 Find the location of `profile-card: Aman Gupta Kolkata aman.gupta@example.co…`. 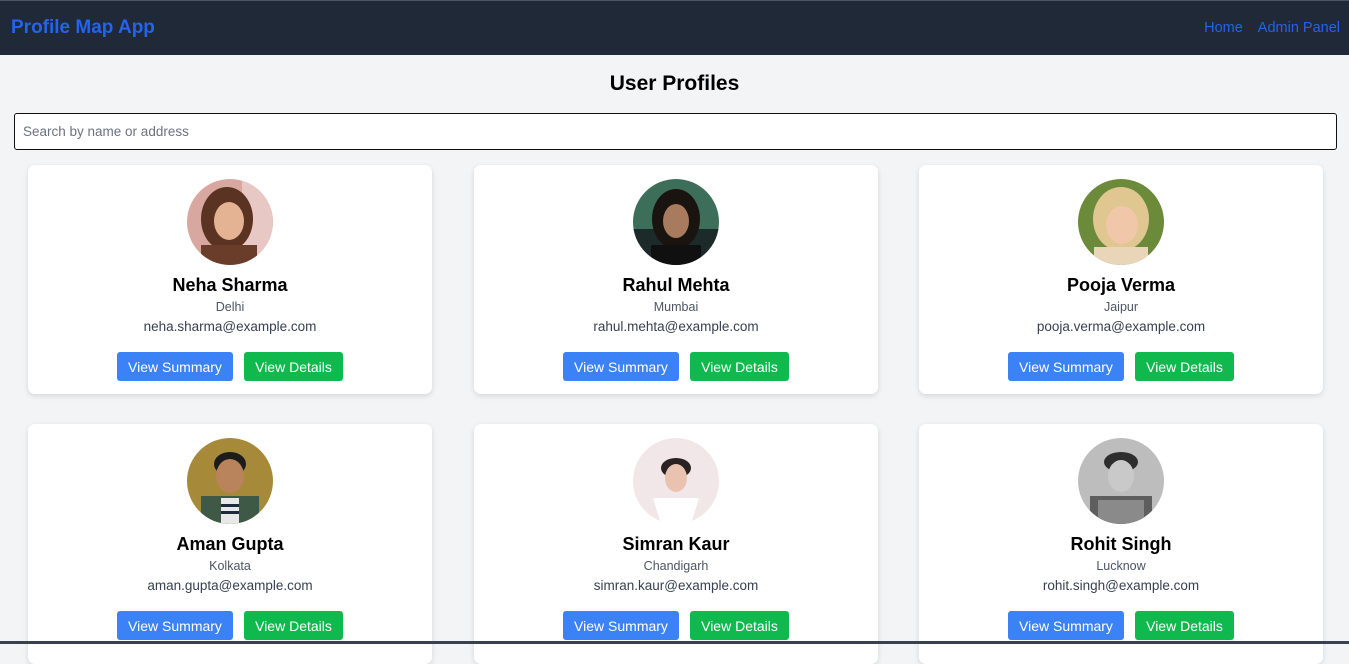

profile-card: Aman Gupta Kolkata aman.gupta@example.co… is located at coordinates (230, 544).